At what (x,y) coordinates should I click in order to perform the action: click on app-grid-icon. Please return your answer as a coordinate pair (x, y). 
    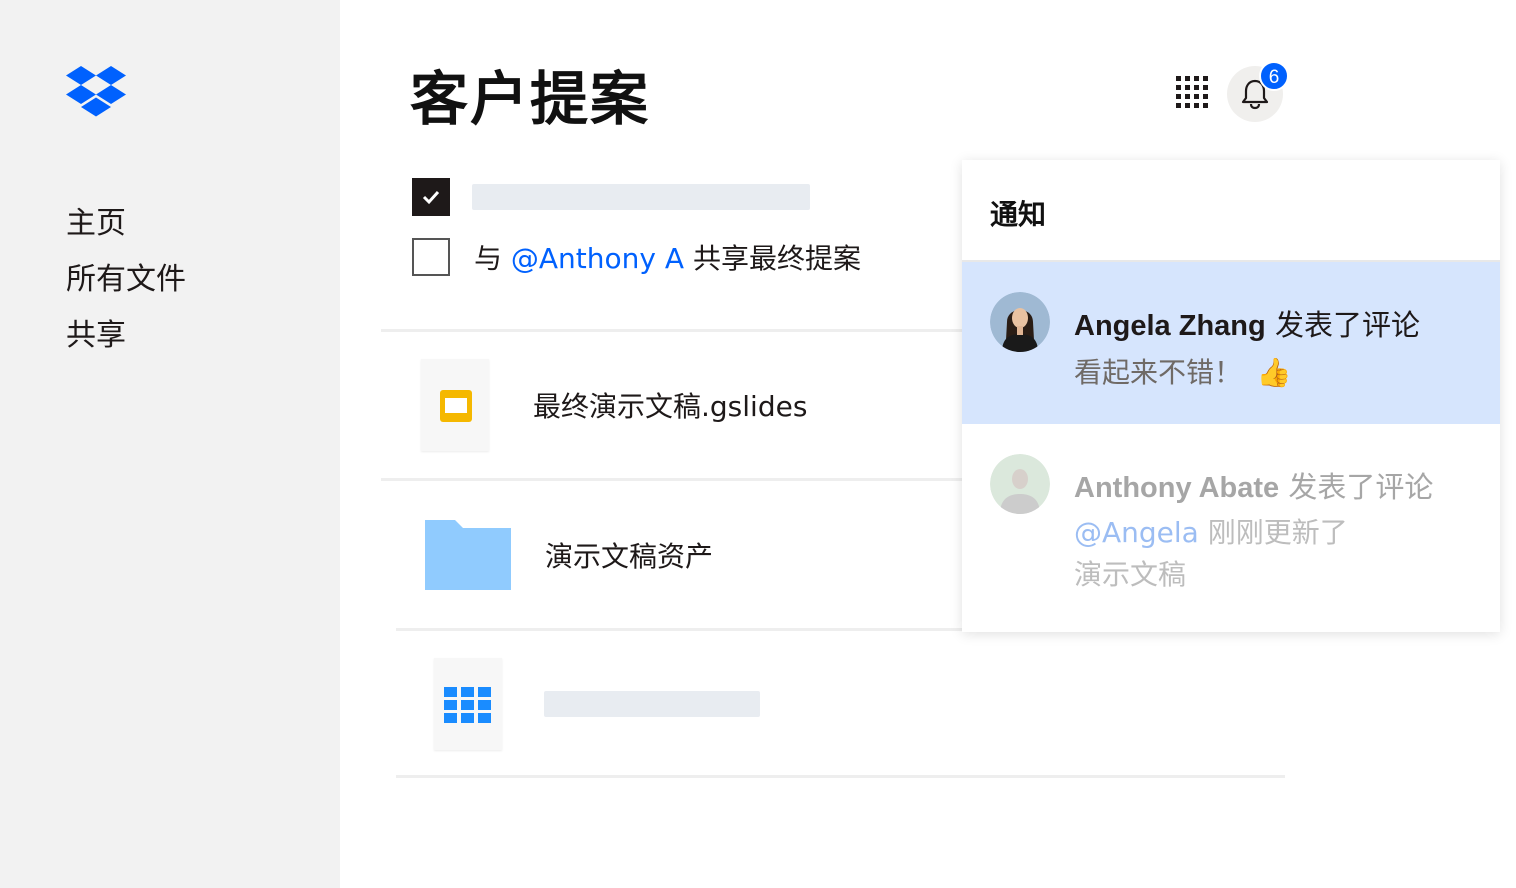
    Looking at the image, I should click on (1192, 92).